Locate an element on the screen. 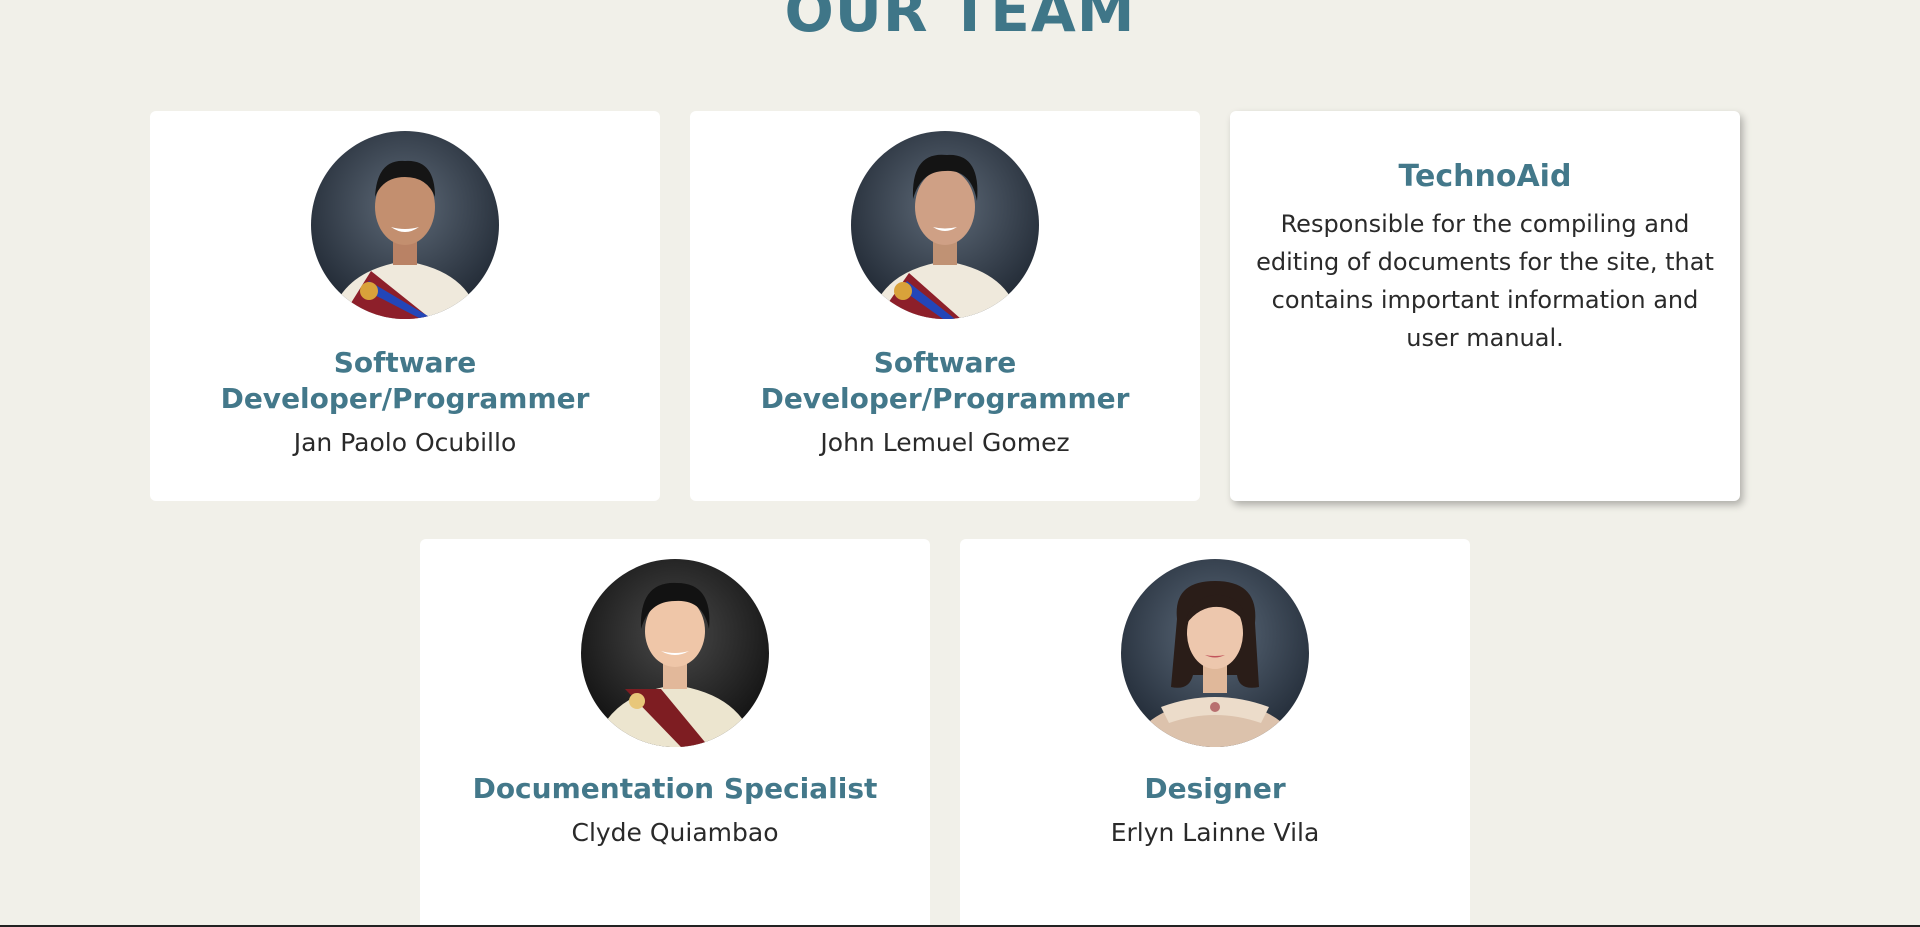  member-name: Erlyn Lainne Vila is located at coordinates (1215, 832).